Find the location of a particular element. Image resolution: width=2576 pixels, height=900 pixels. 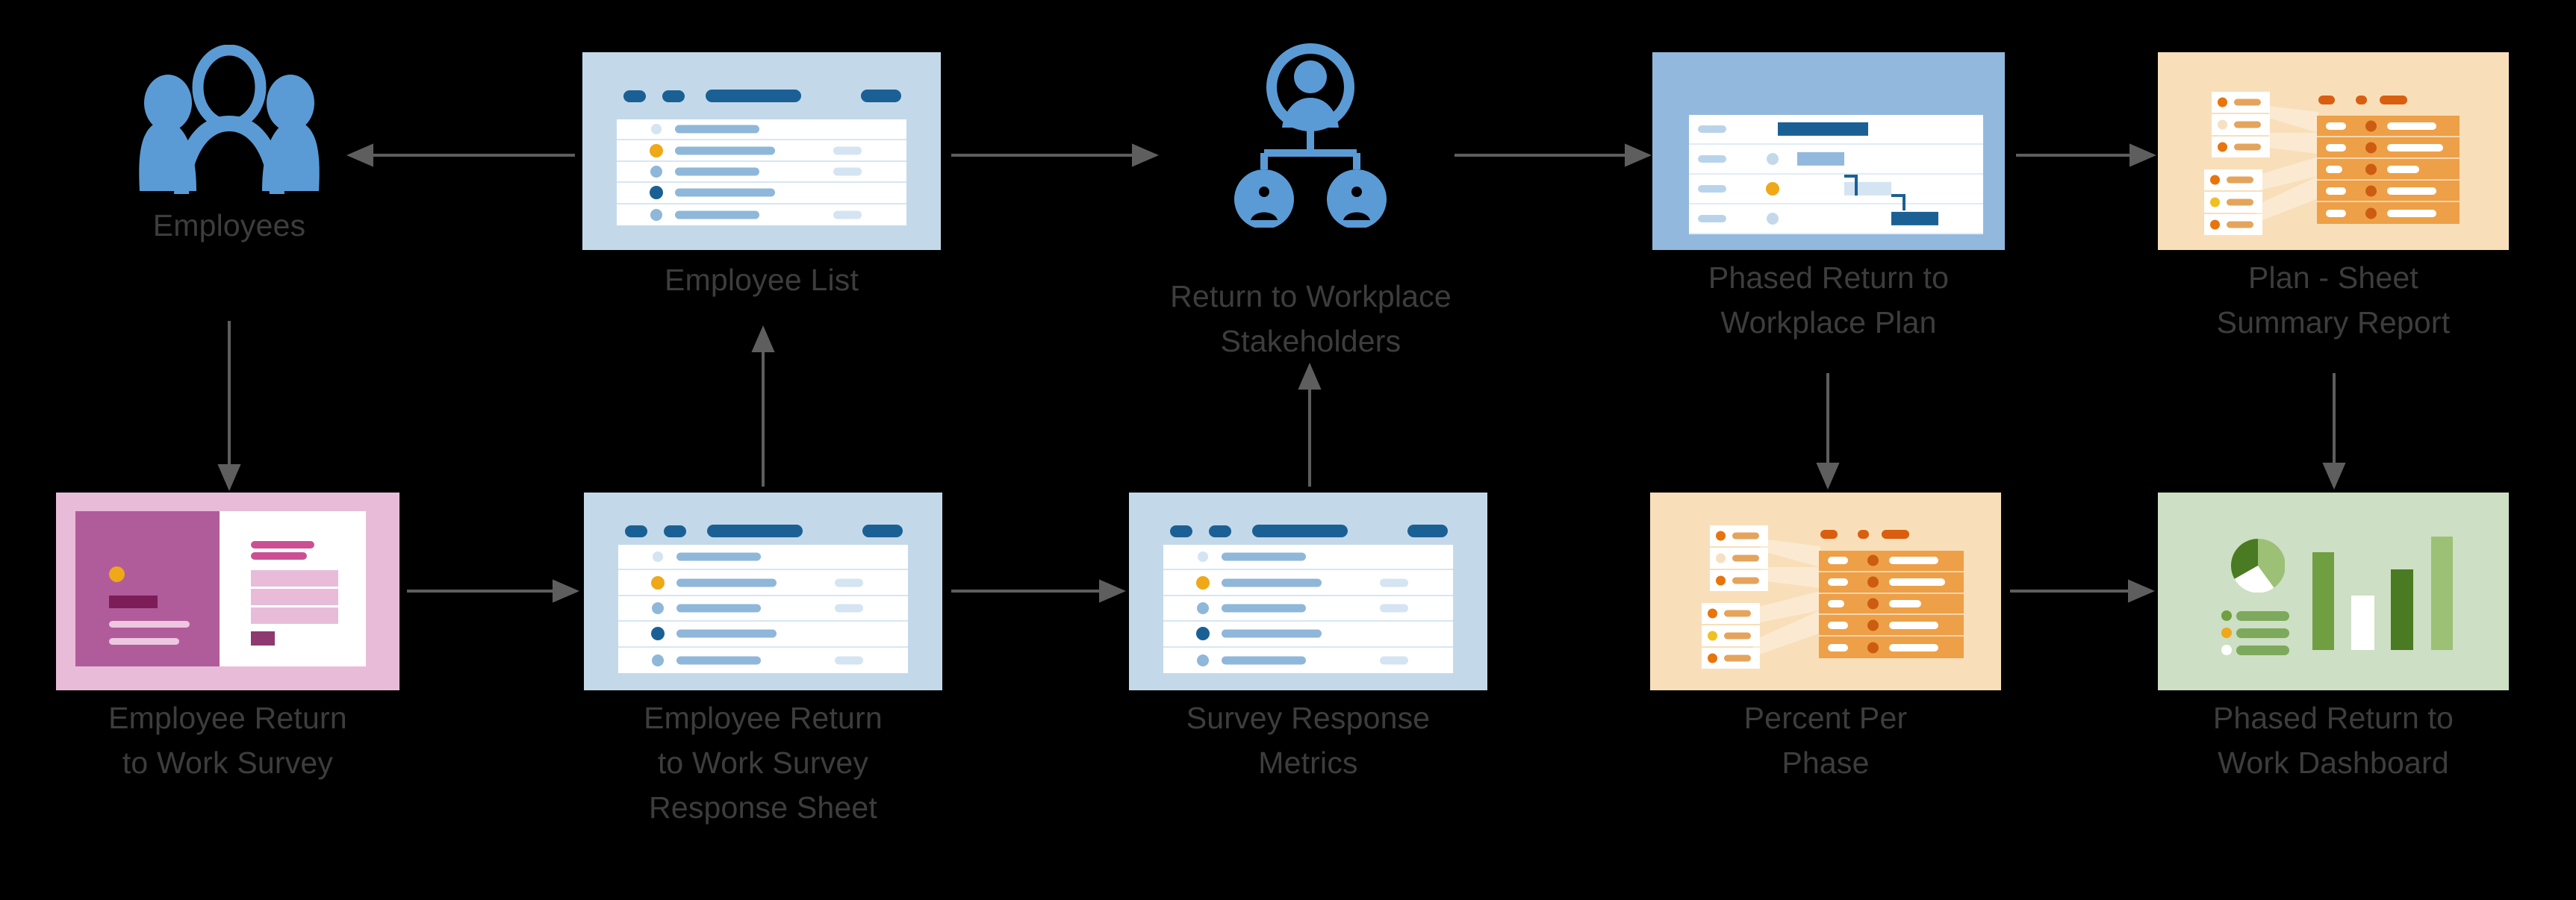

report-grid is located at coordinates (1891, 605).